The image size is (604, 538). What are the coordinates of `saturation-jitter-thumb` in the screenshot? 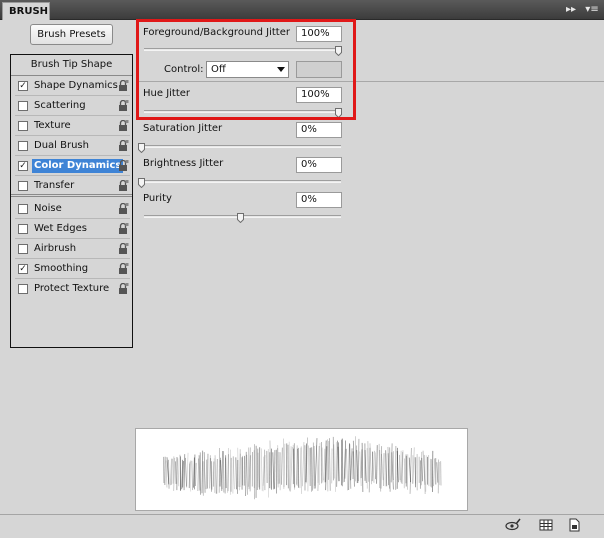 It's located at (141, 148).